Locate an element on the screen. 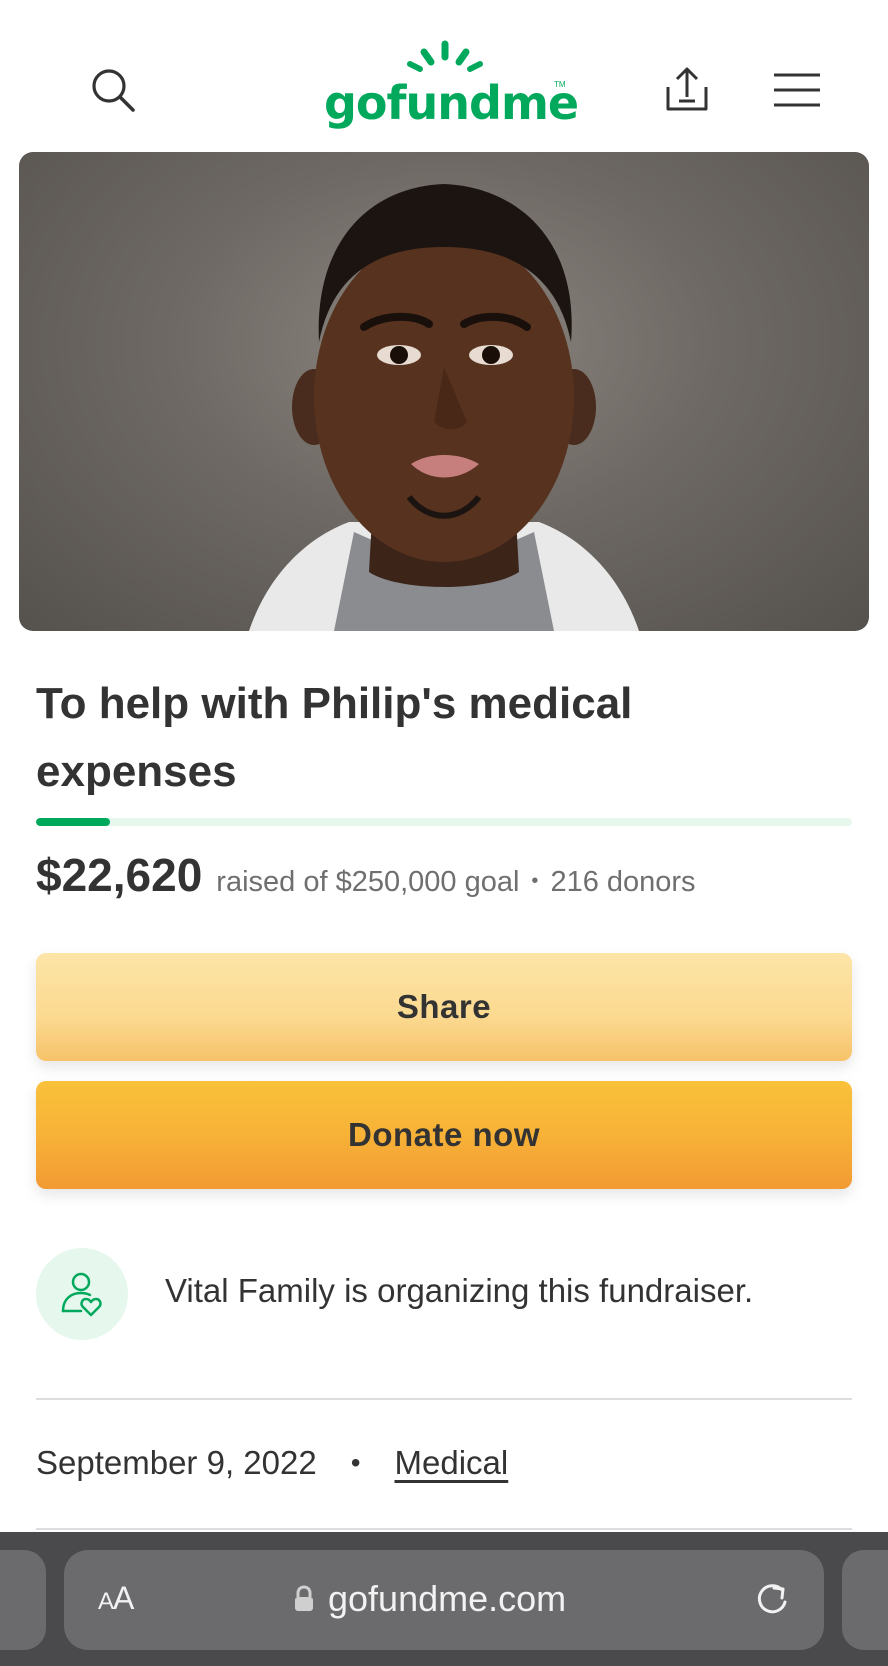 Image resolution: width=888 pixels, height=1666 pixels. url-text: gofundme.com is located at coordinates (447, 1598).